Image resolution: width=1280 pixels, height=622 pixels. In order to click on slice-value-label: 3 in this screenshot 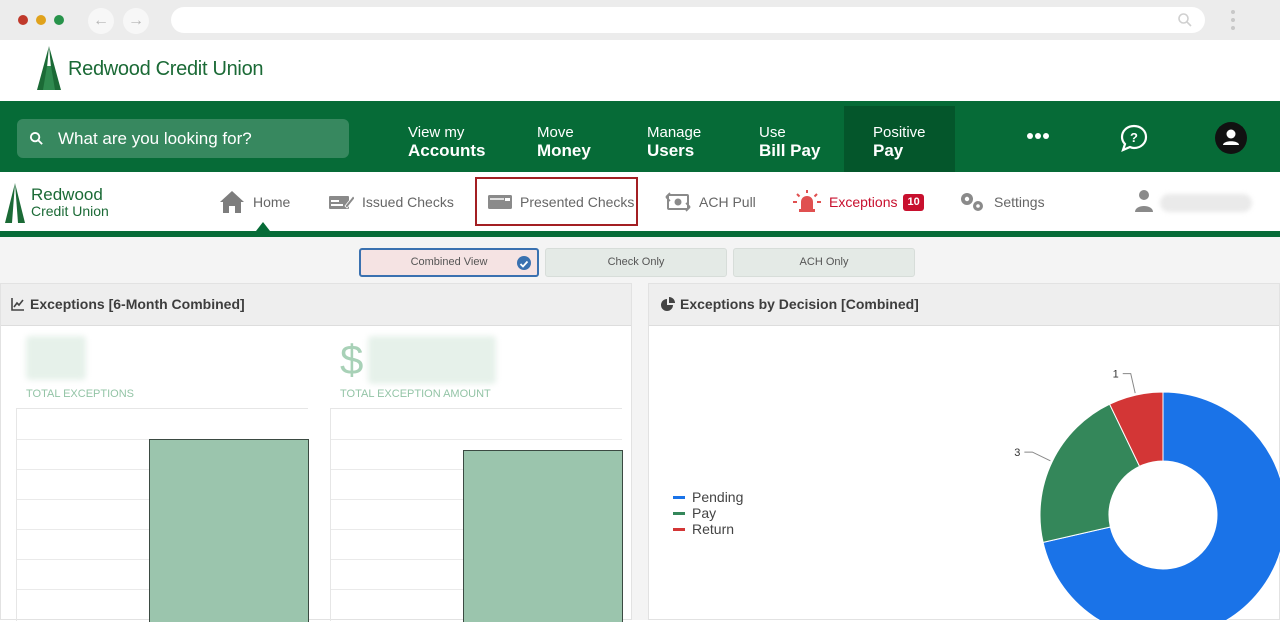, I will do `click(1017, 453)`.